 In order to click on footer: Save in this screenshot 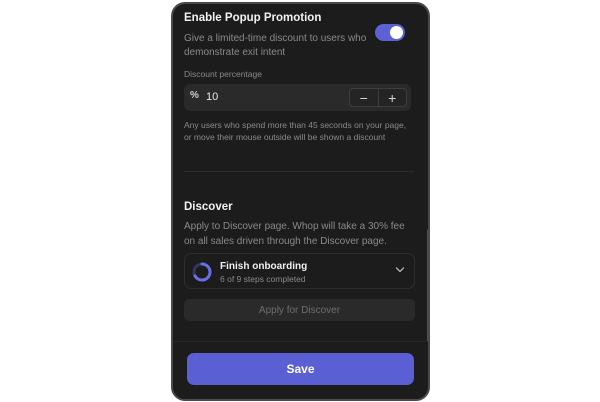, I will do `click(300, 370)`.